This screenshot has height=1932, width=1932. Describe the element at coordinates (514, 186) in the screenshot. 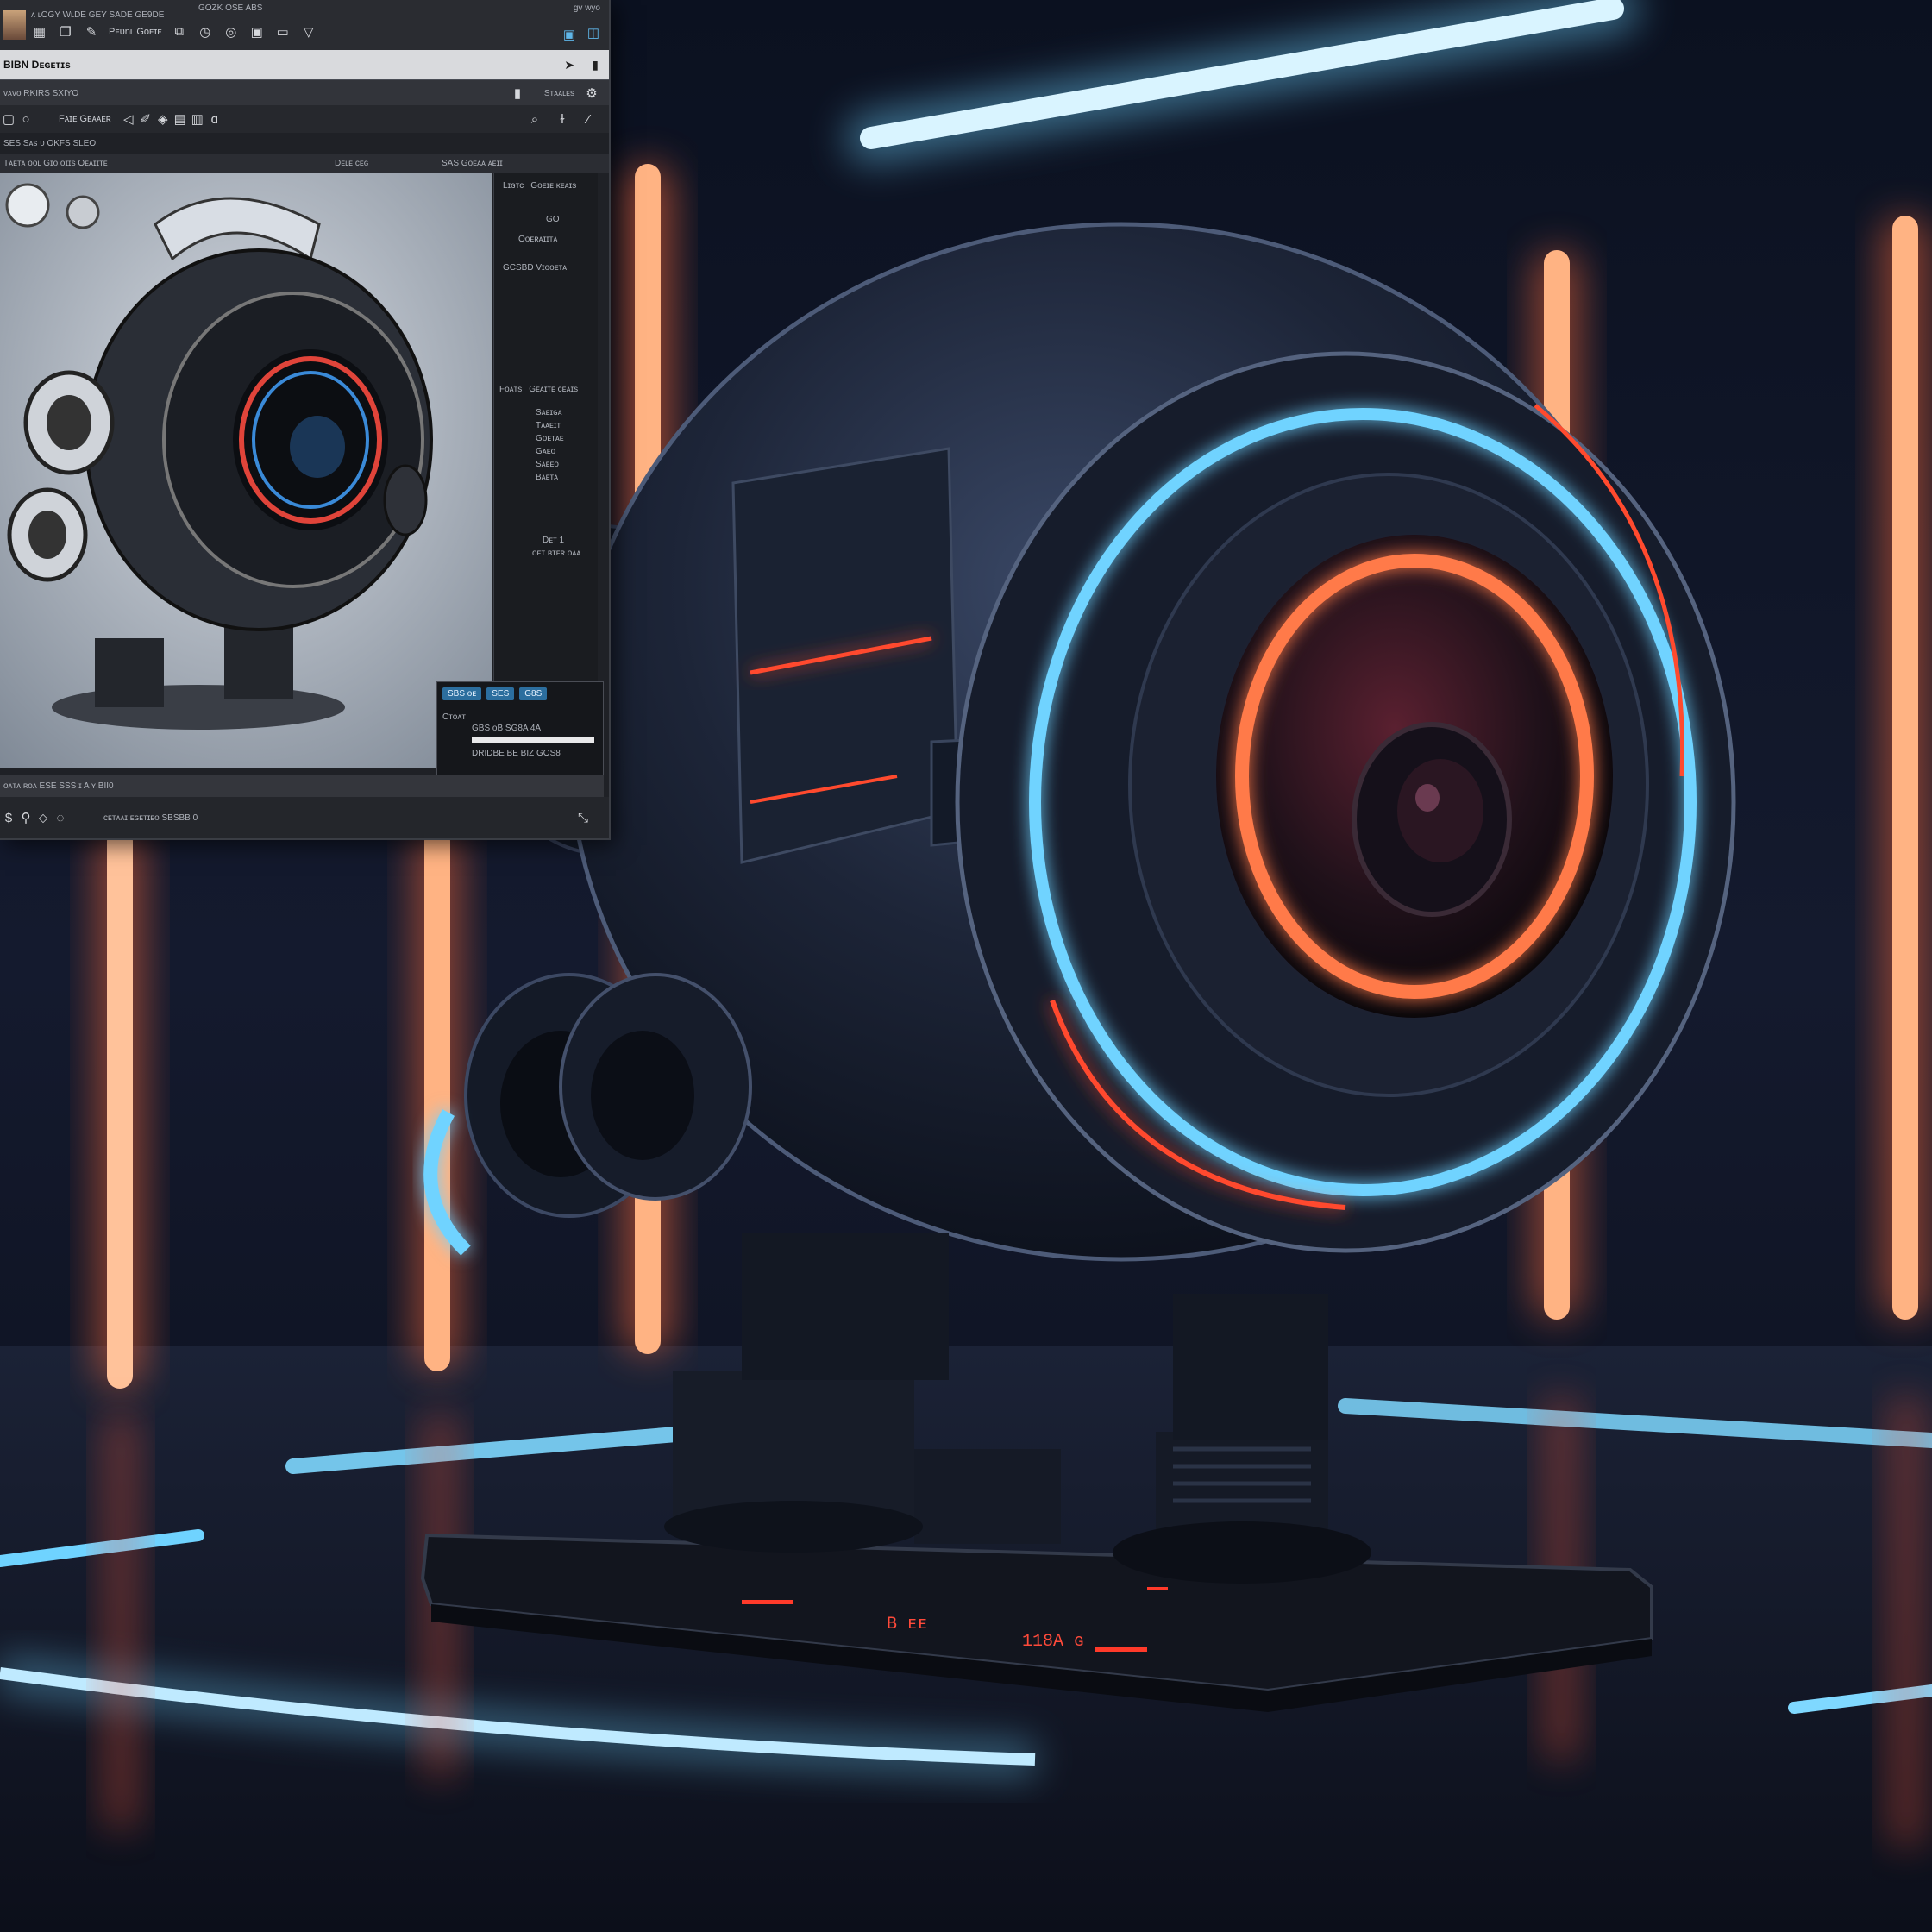

I see `panel-header: Lɪɢᴛᴄ` at that location.